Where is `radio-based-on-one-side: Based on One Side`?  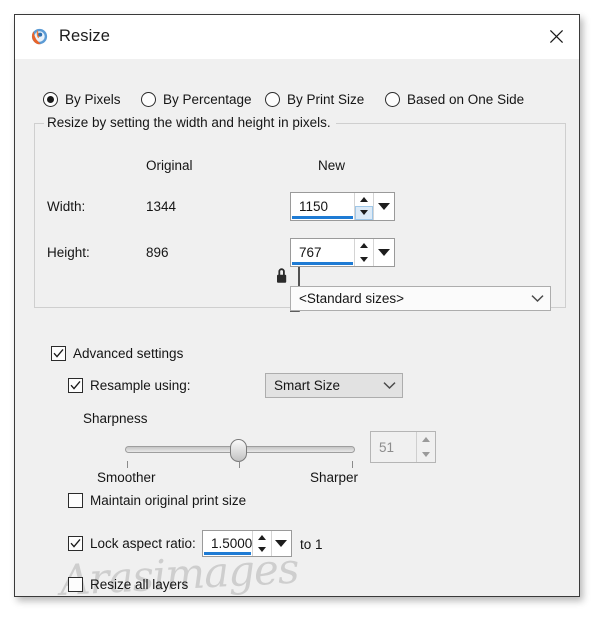
radio-based-on-one-side: Based on One Side is located at coordinates (454, 99).